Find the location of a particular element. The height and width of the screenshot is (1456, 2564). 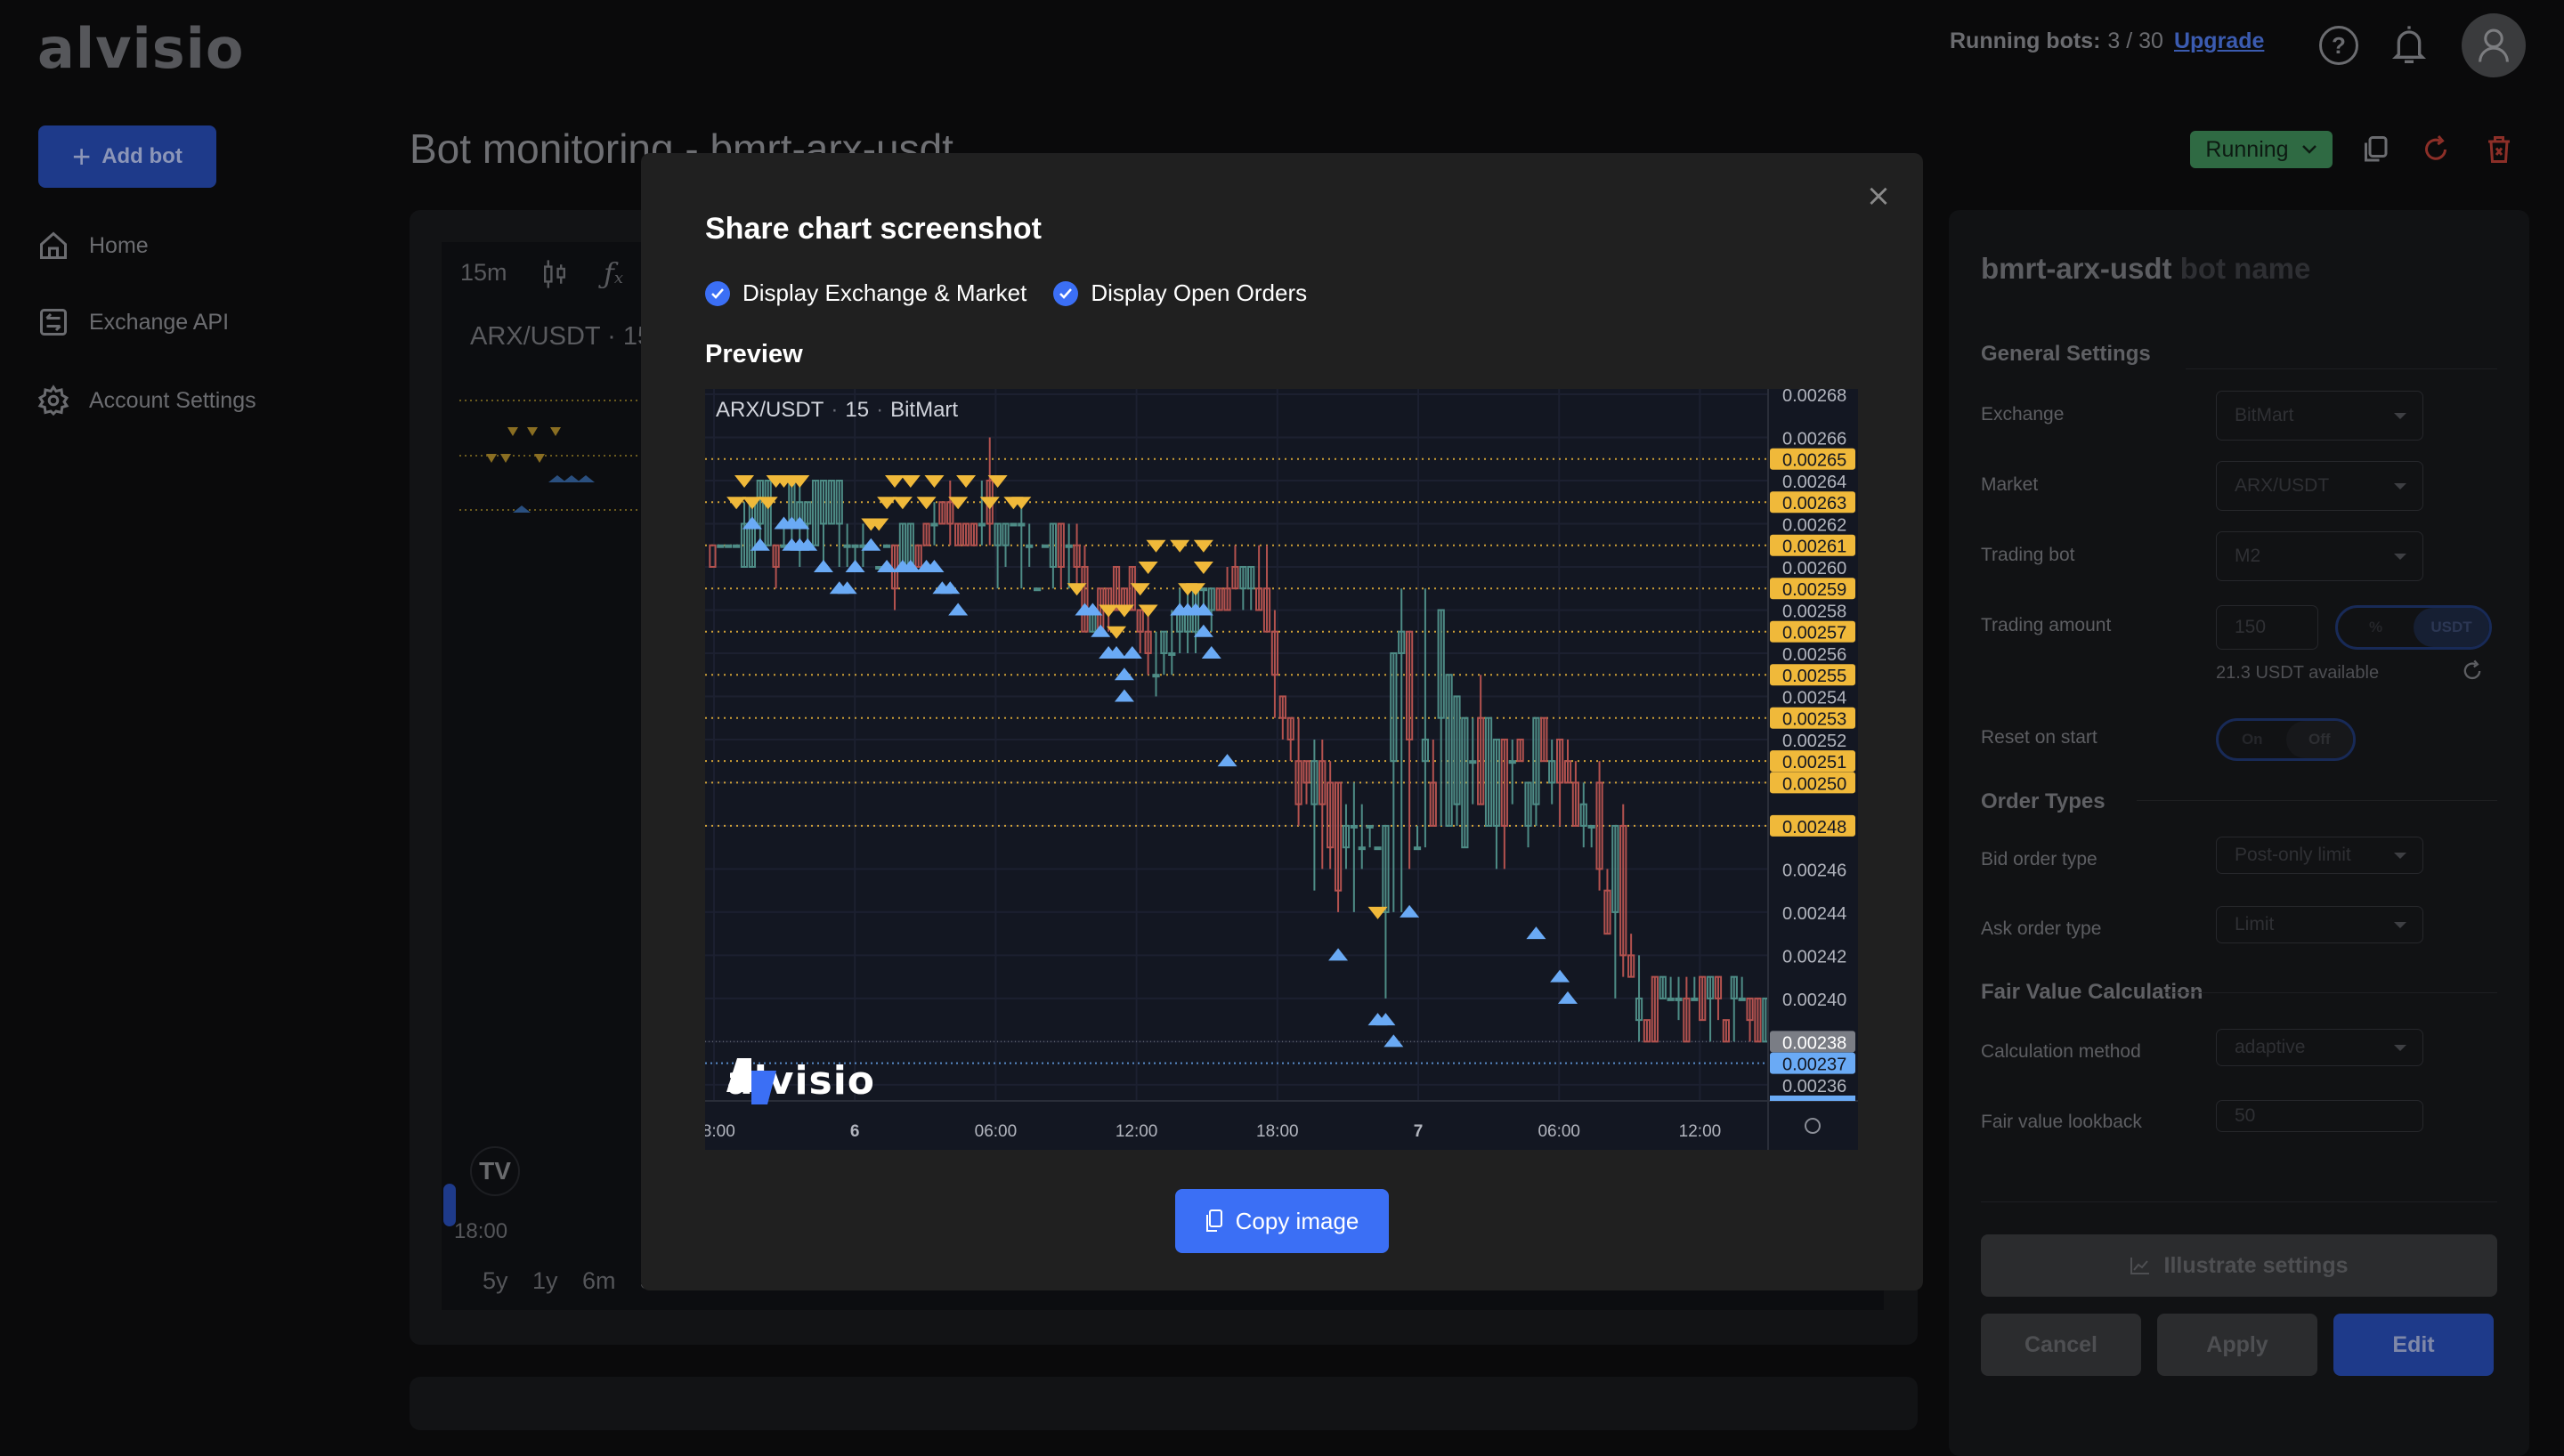

help-icon: ? is located at coordinates (2338, 45).